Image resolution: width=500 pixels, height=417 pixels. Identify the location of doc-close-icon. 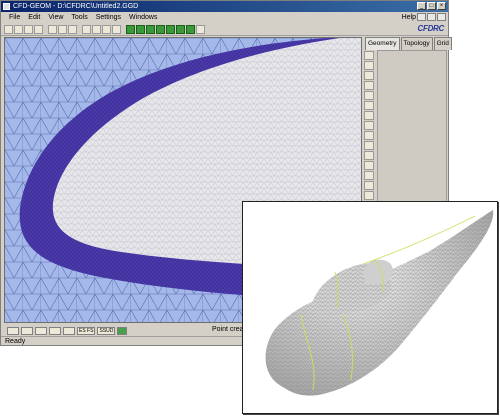
(441, 17).